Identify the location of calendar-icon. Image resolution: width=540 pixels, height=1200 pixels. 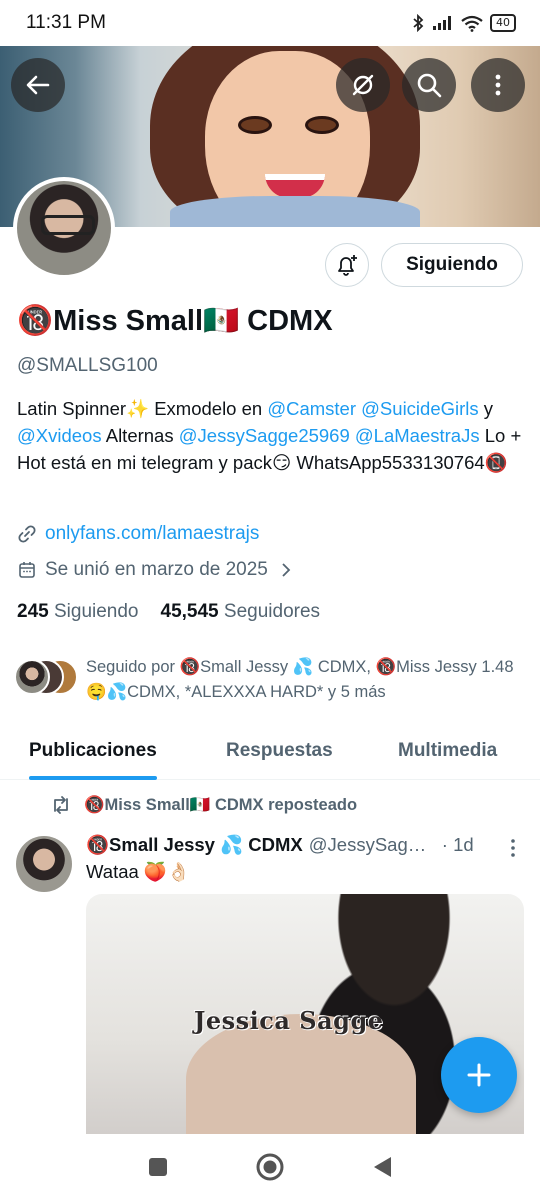
(27, 570).